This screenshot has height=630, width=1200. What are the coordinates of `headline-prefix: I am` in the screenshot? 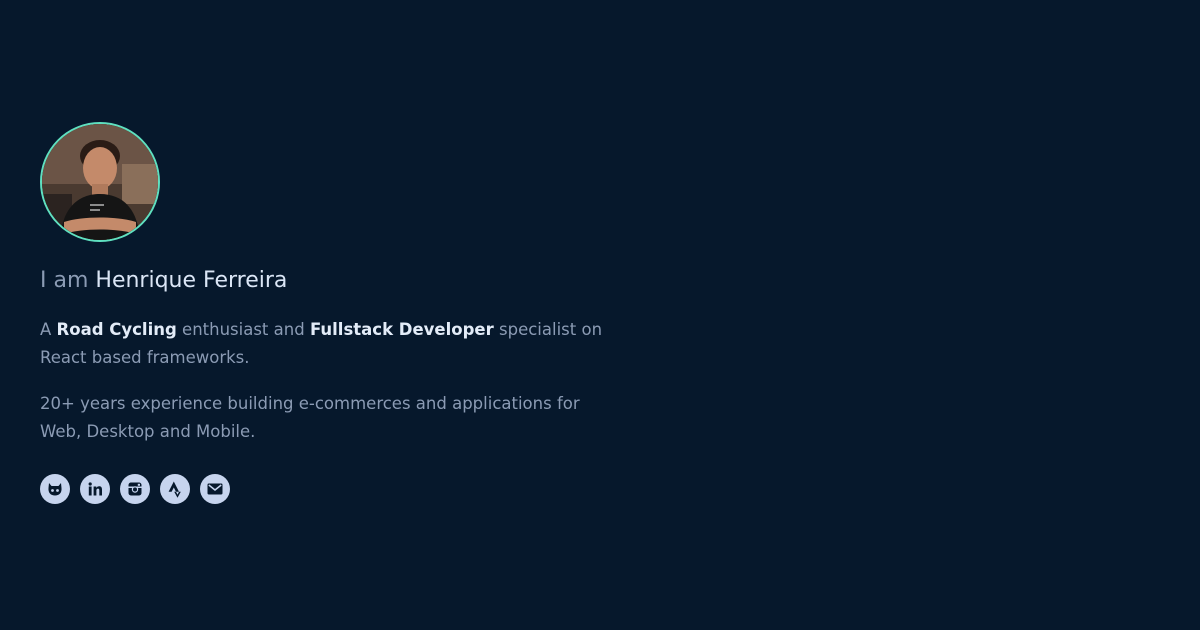 It's located at (64, 280).